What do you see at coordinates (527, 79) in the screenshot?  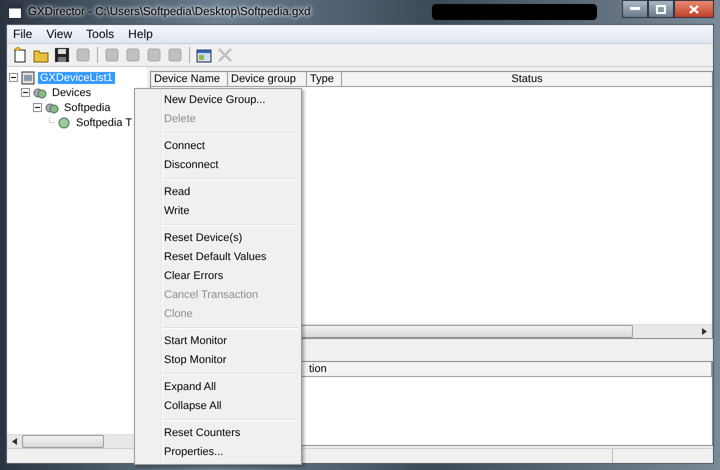 I see `column-header: Status` at bounding box center [527, 79].